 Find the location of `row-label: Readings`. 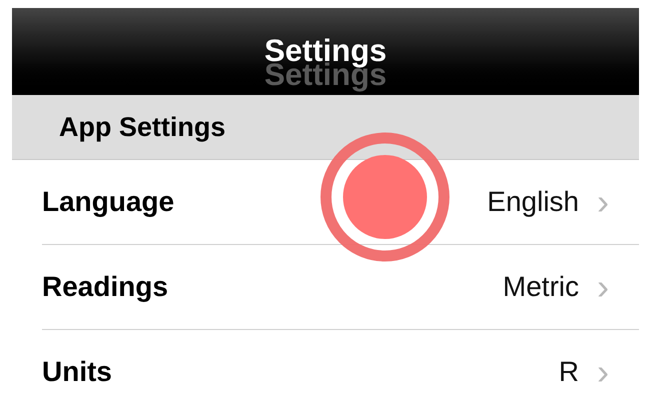

row-label: Readings is located at coordinates (105, 287).